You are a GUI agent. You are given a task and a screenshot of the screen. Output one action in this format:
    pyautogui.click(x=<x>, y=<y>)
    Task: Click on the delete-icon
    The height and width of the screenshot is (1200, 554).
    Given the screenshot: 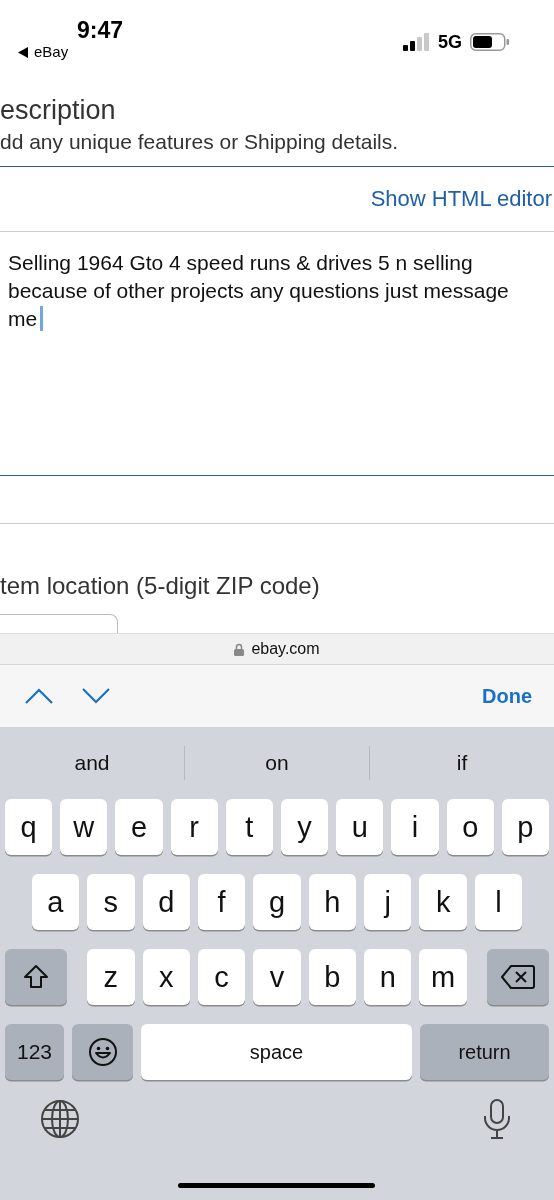 What is the action you would take?
    pyautogui.click(x=518, y=977)
    